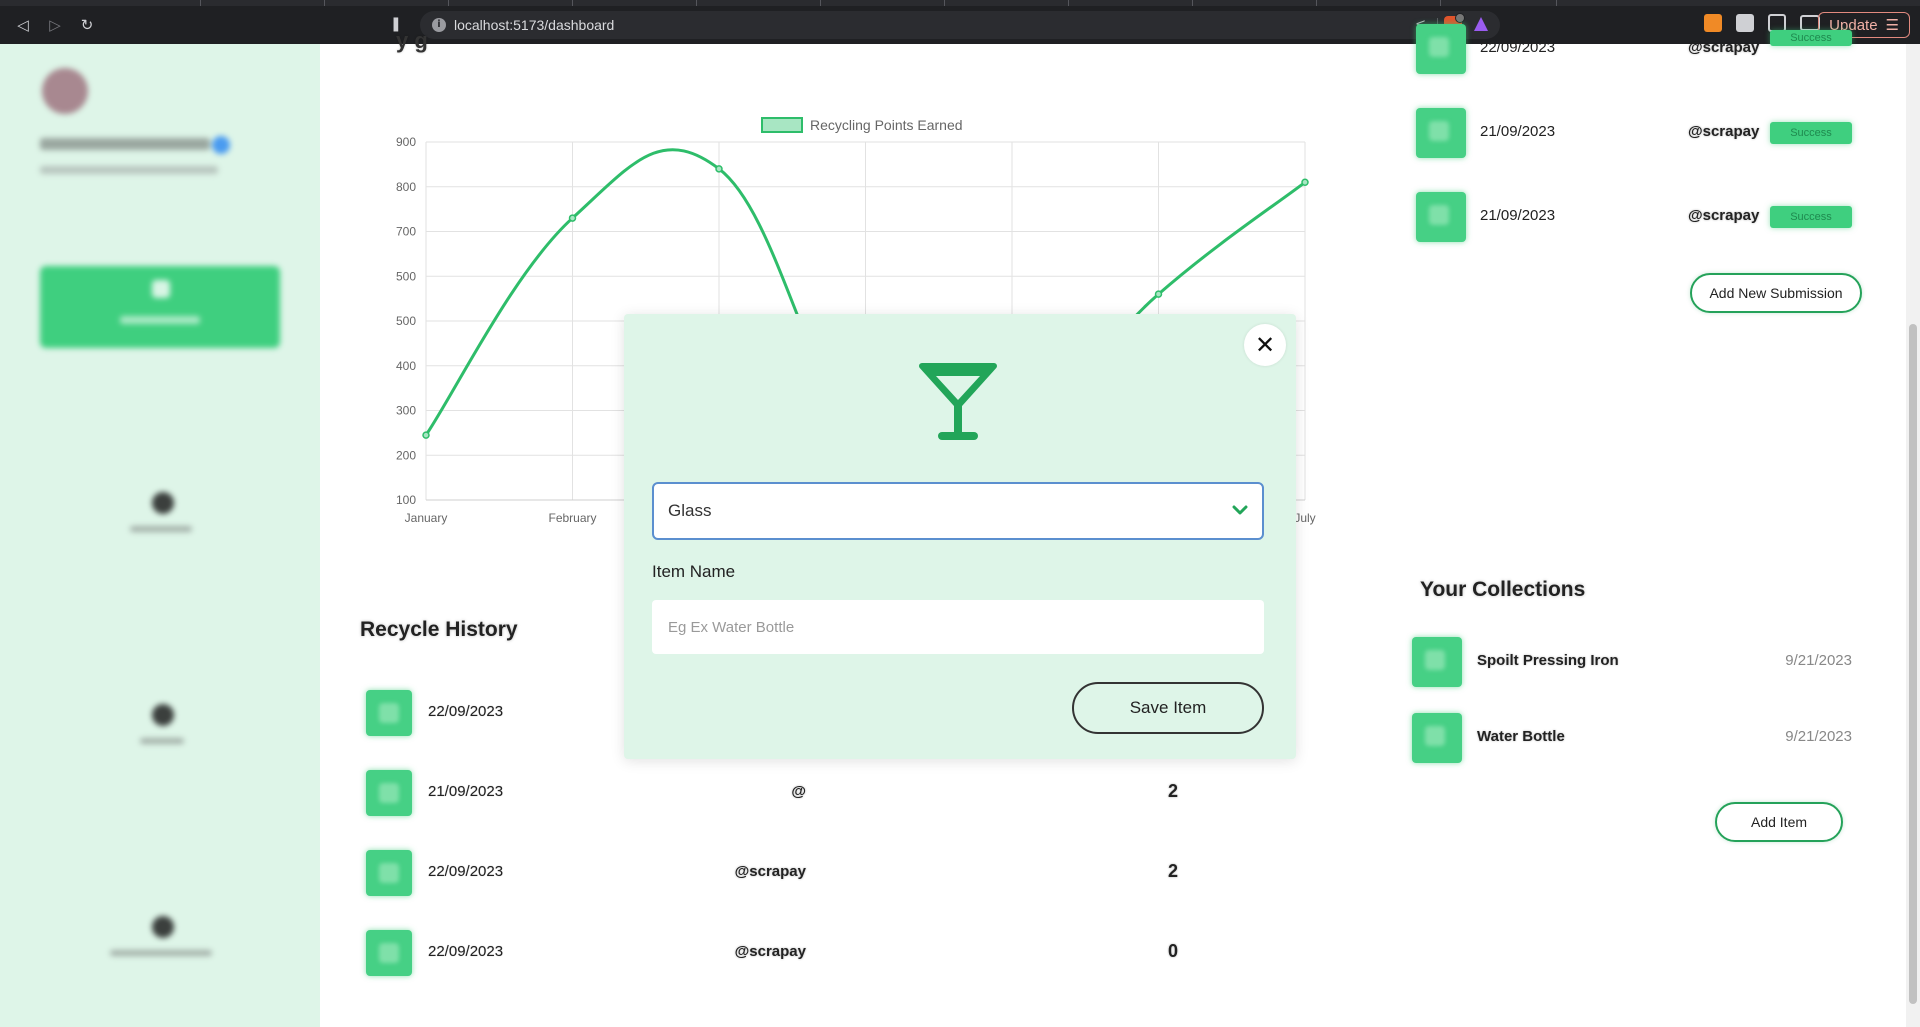  I want to click on y-tick-label: 300, so click(406, 411).